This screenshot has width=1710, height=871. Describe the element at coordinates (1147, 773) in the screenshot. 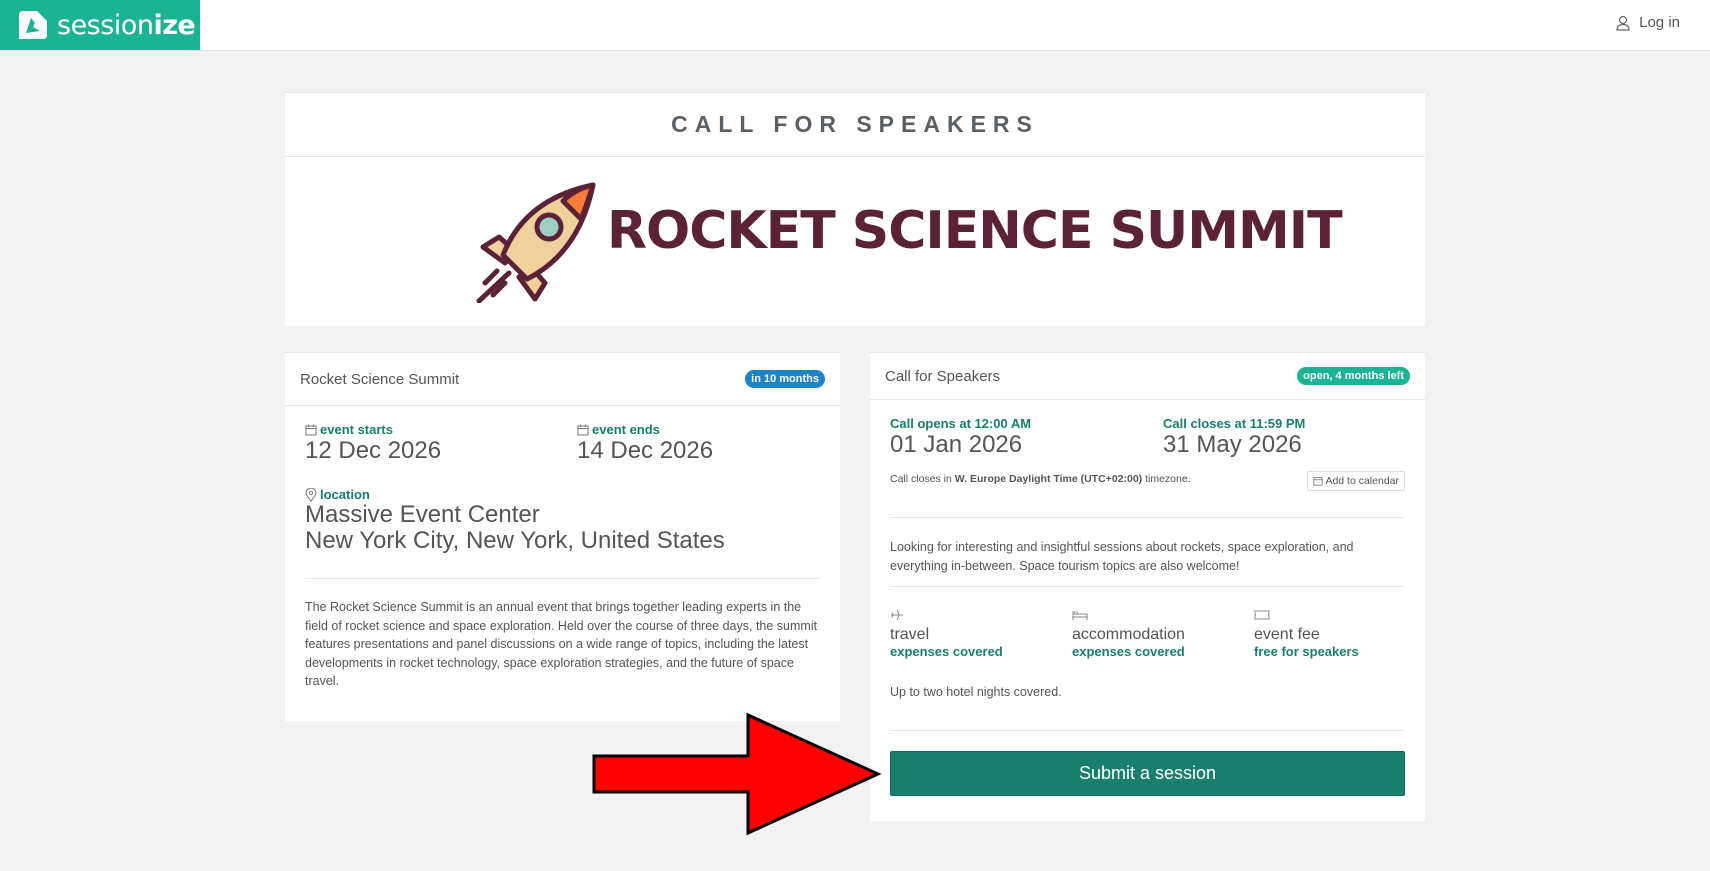

I see `submit-session-button: Submit a session` at that location.